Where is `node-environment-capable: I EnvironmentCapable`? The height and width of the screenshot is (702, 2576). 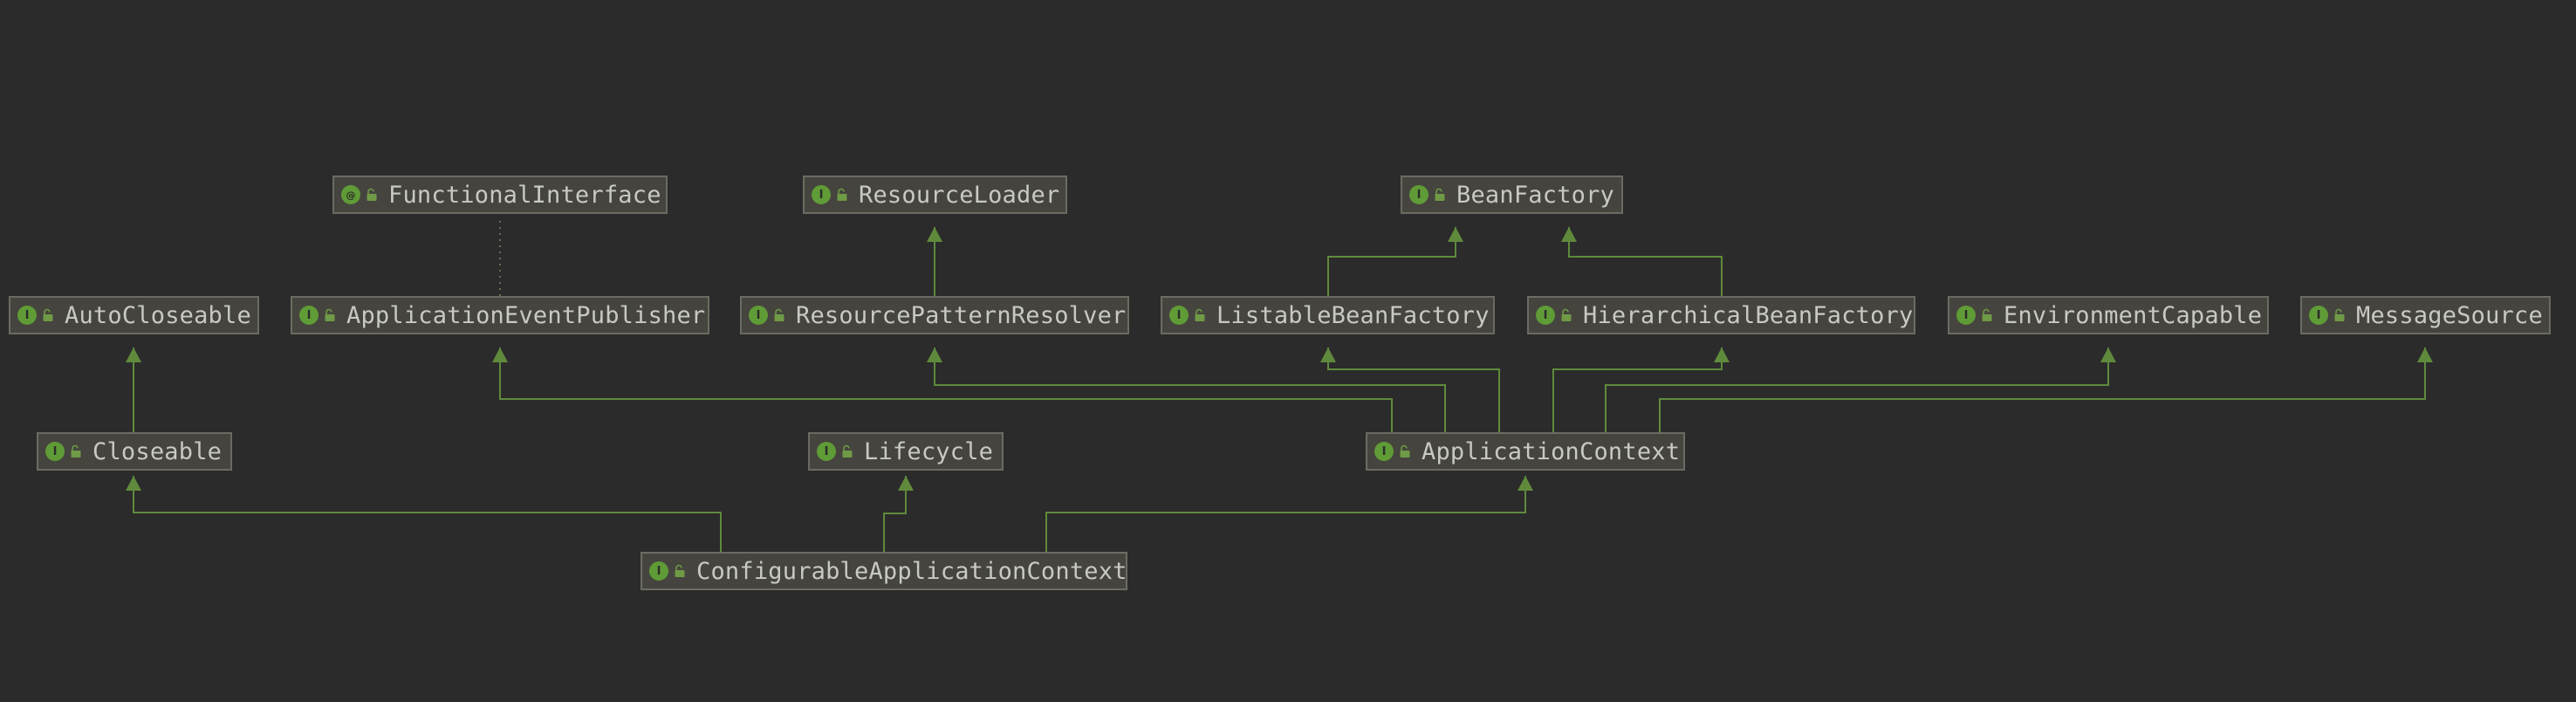
node-environment-capable: I EnvironmentCapable is located at coordinates (2109, 315).